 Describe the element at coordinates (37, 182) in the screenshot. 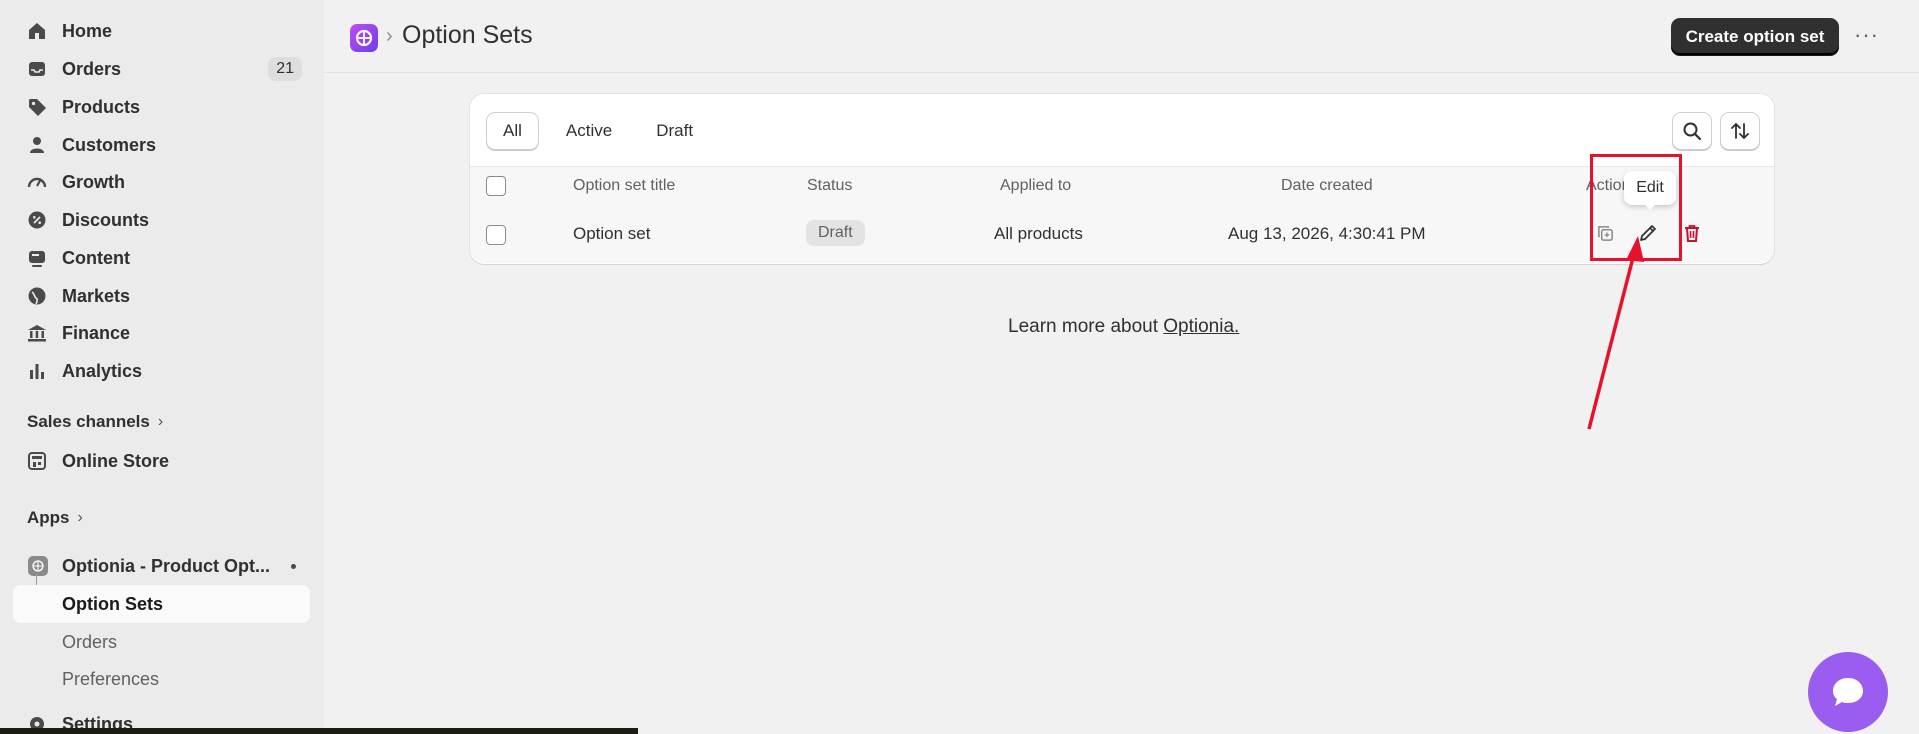

I see `gauge-icon` at that location.